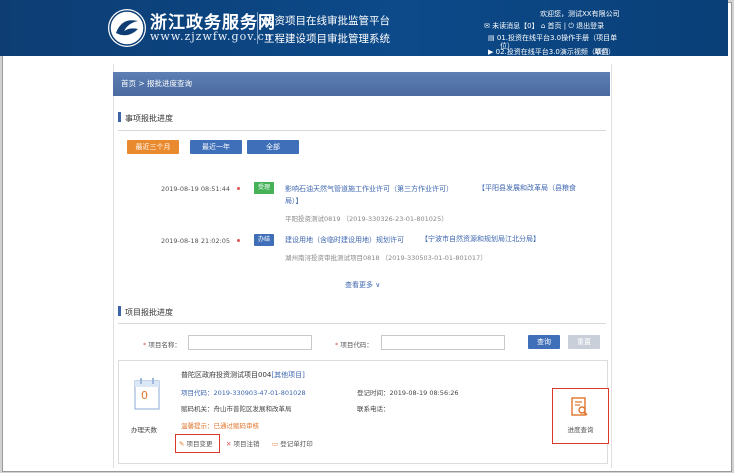  I want to click on manual2-link: ▶ 02.投资在线平台3.0演示视频（项目, so click(548, 52).